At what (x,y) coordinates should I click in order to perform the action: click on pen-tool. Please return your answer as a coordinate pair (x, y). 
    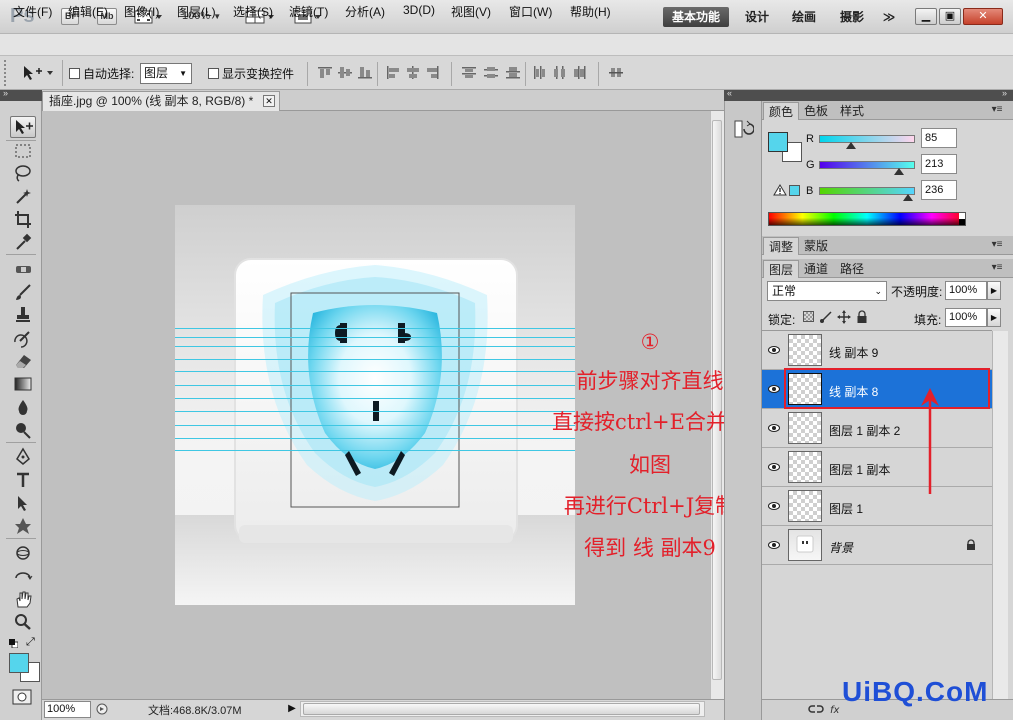
    Looking at the image, I should click on (23, 457).